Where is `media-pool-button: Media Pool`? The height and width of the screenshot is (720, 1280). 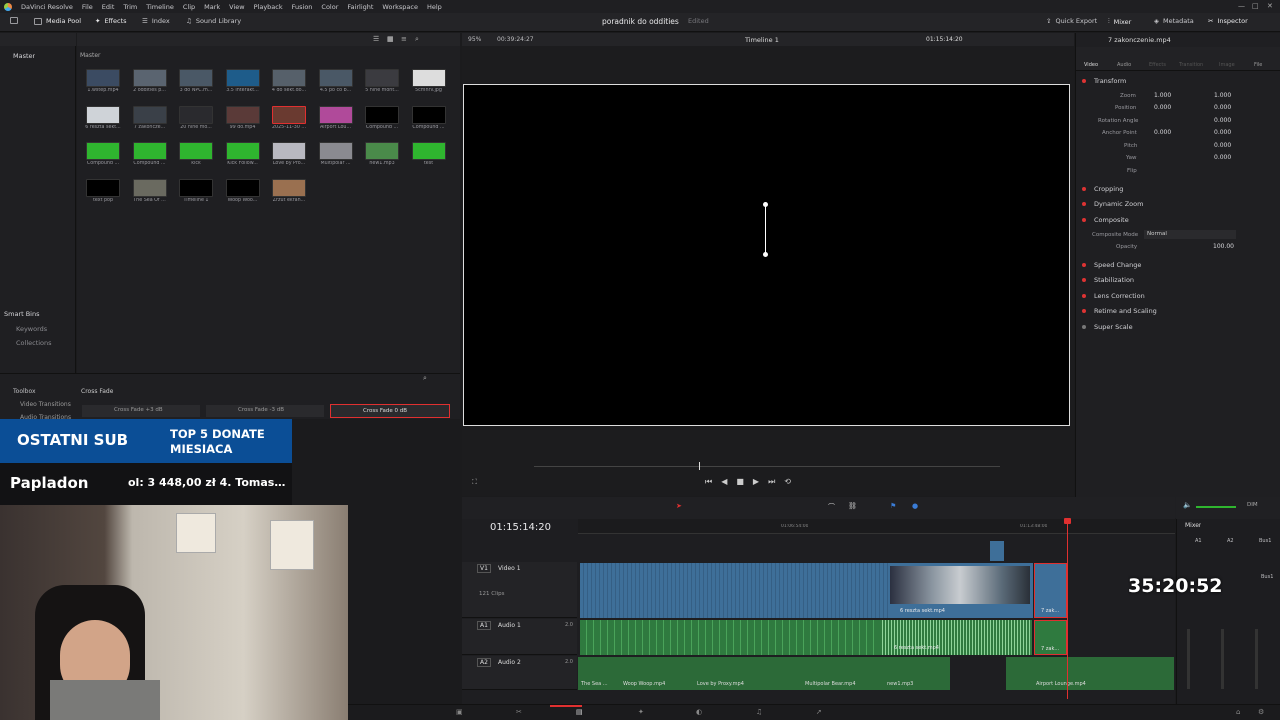
media-pool-button: Media Pool is located at coordinates (57, 21).